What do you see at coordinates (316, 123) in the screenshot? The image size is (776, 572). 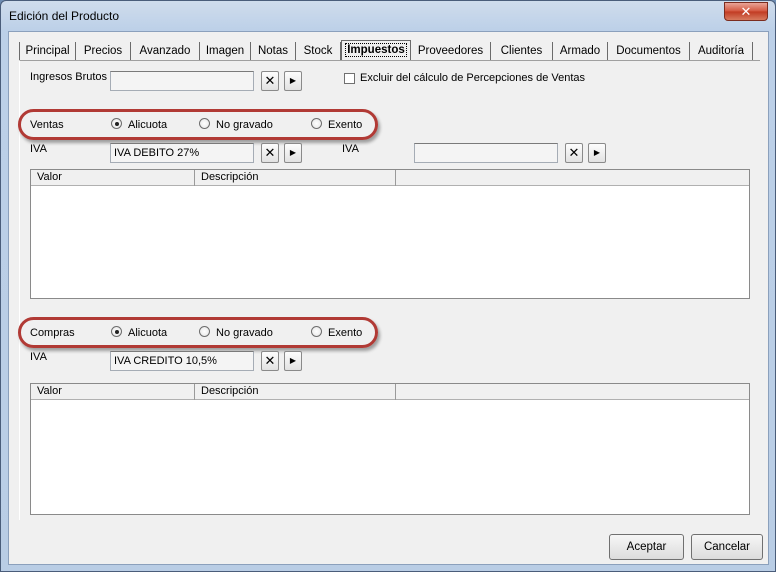 I see `ventas-exento-radio` at bounding box center [316, 123].